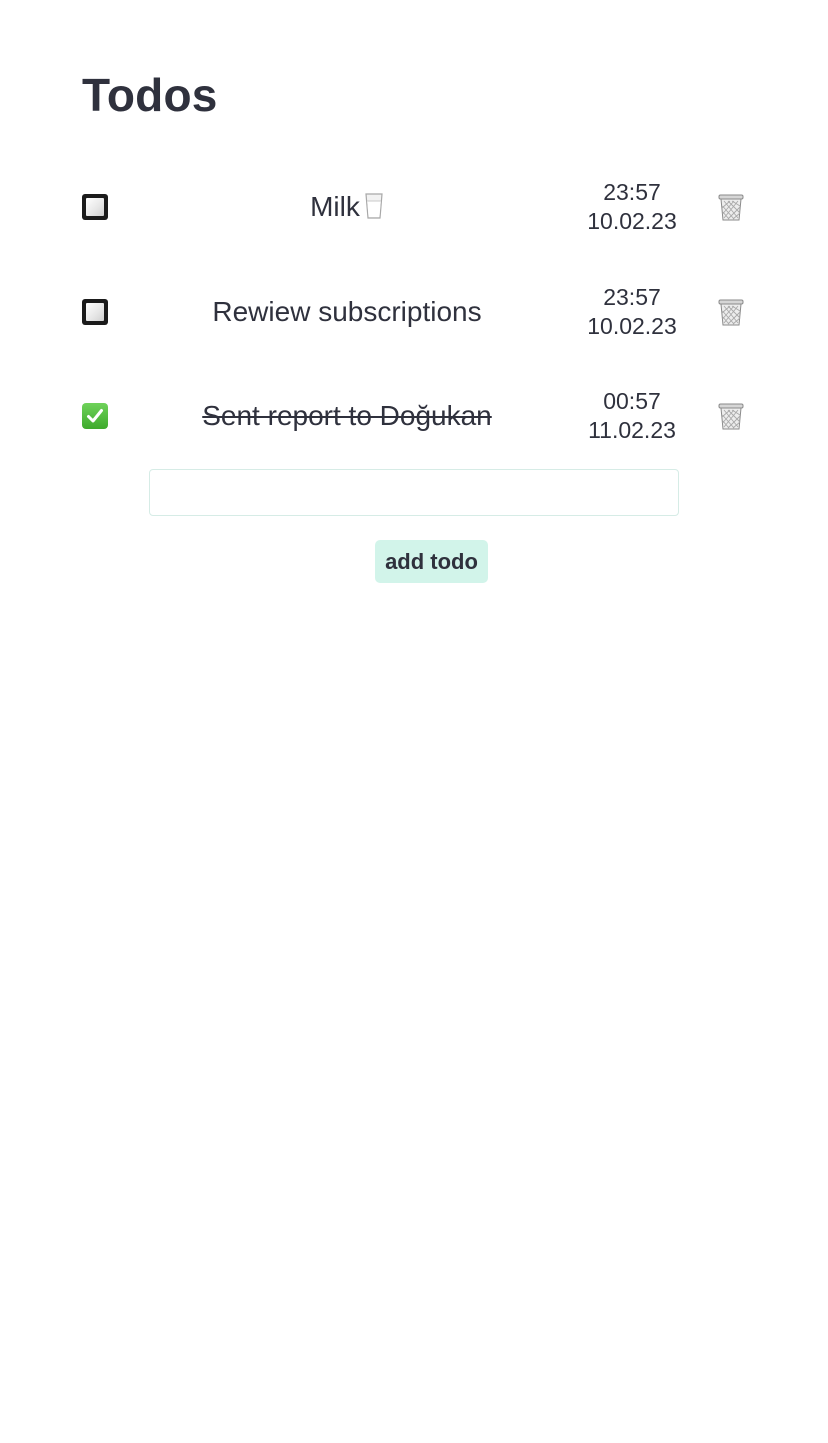 Image resolution: width=828 pixels, height=1443 pixels. What do you see at coordinates (414, 492) in the screenshot?
I see `new-todo-input` at bounding box center [414, 492].